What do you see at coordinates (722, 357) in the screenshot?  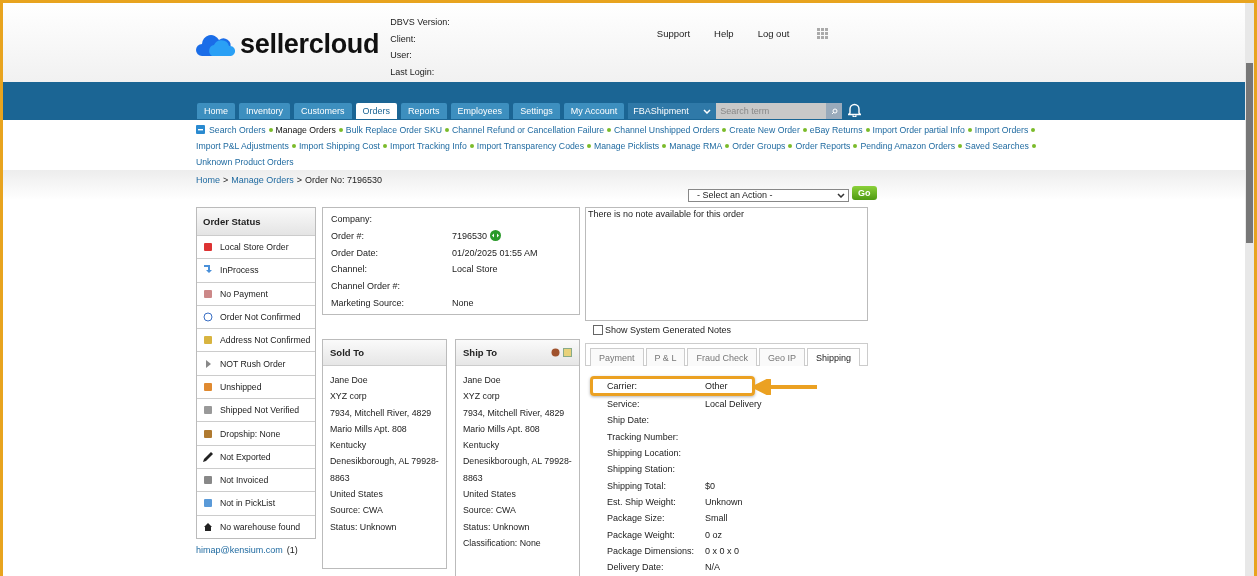 I see `detail-tab: Fraud Check` at bounding box center [722, 357].